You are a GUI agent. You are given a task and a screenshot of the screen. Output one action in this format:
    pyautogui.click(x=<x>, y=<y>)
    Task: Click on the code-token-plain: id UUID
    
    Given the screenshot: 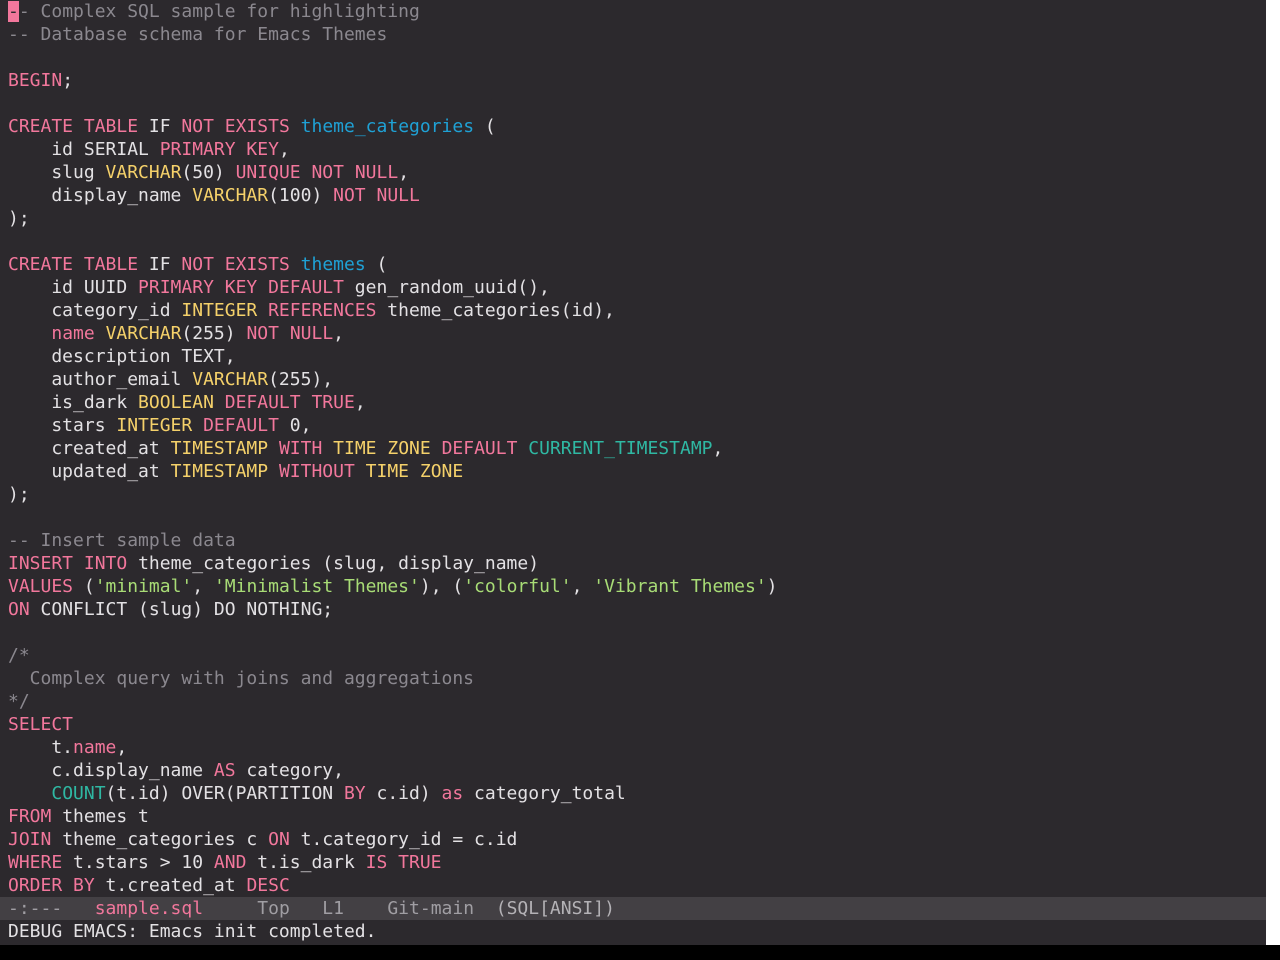 What is the action you would take?
    pyautogui.click(x=73, y=287)
    